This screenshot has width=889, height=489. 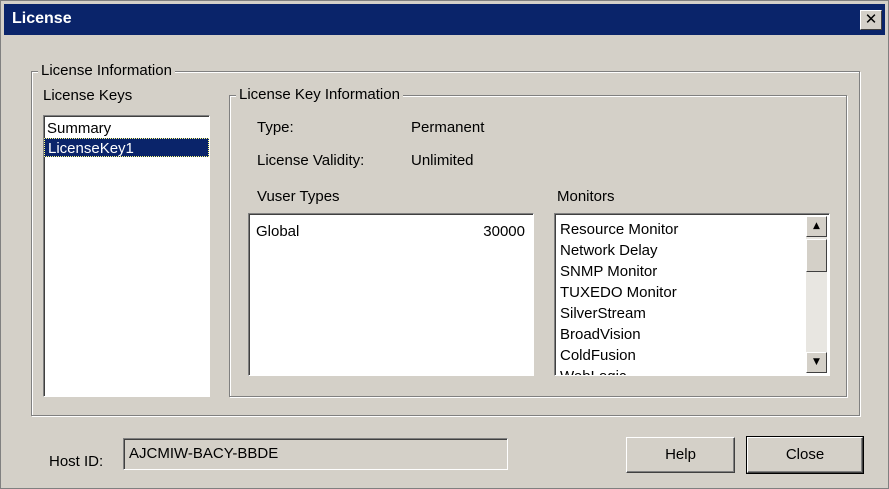 What do you see at coordinates (311, 160) in the screenshot?
I see `license-validity-label: License Validity:` at bounding box center [311, 160].